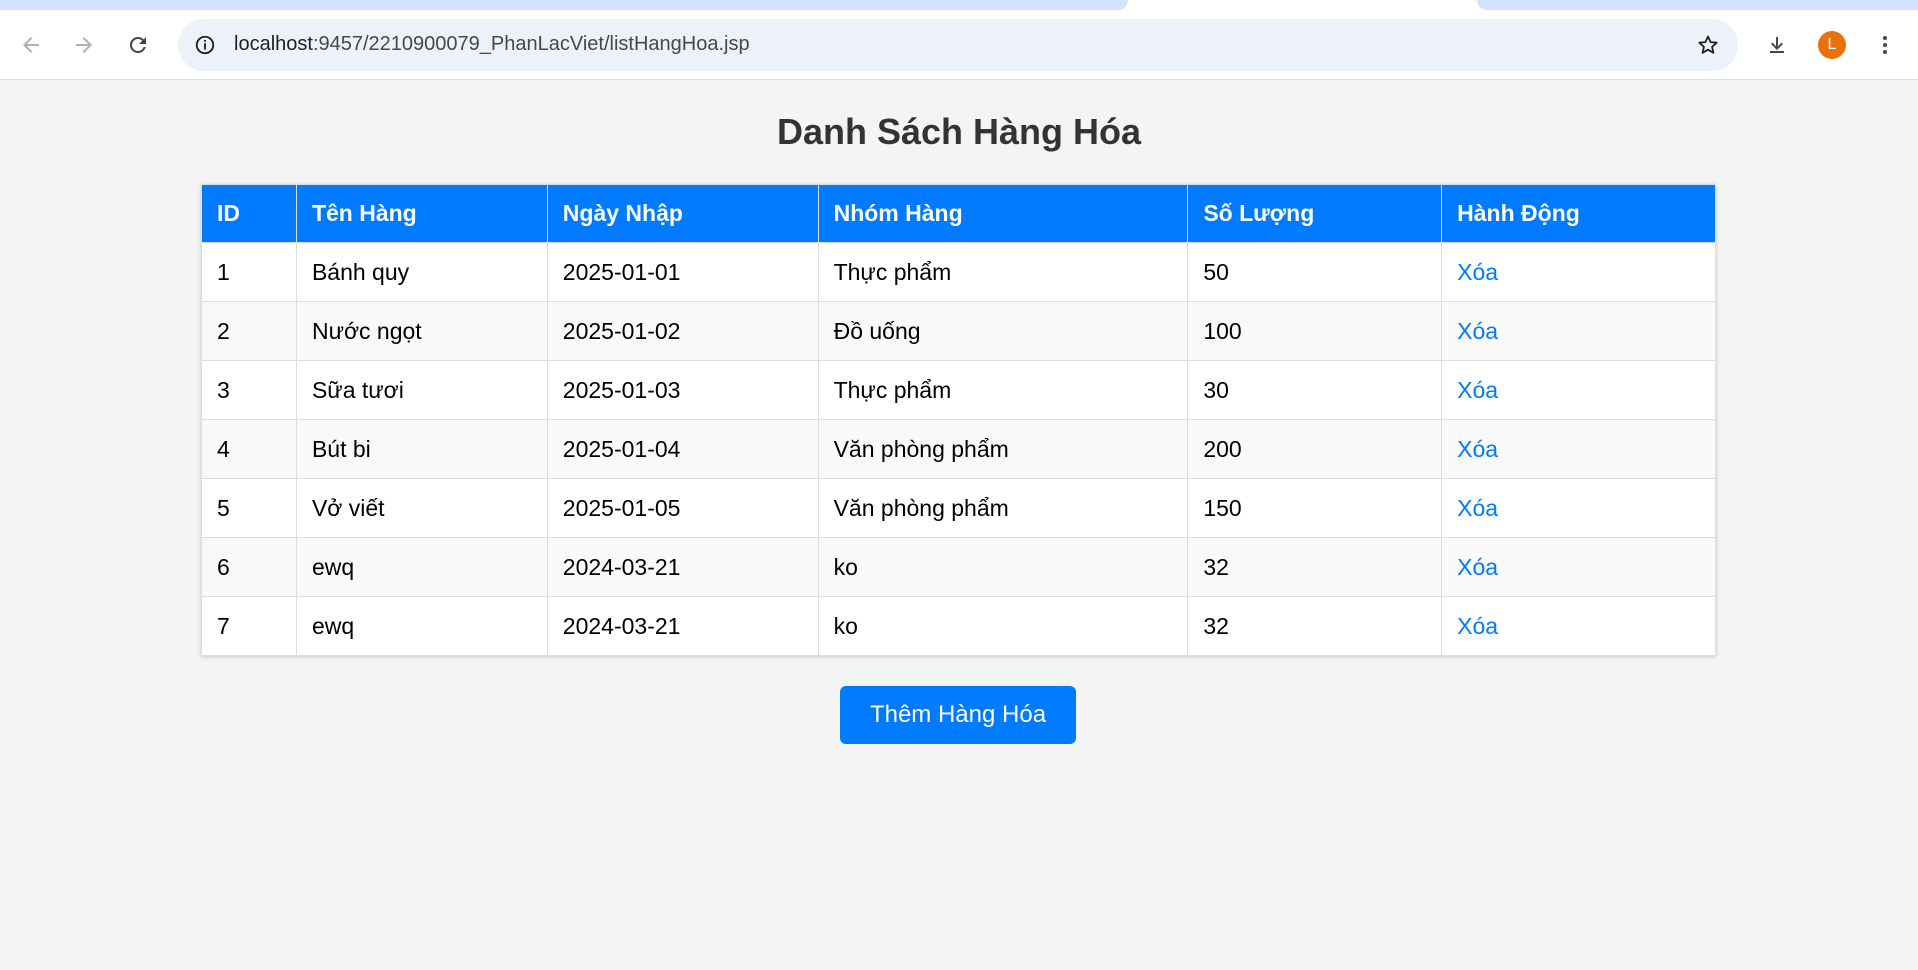 Image resolution: width=1918 pixels, height=970 pixels. I want to click on header-action: Hành Động, so click(1578, 213).